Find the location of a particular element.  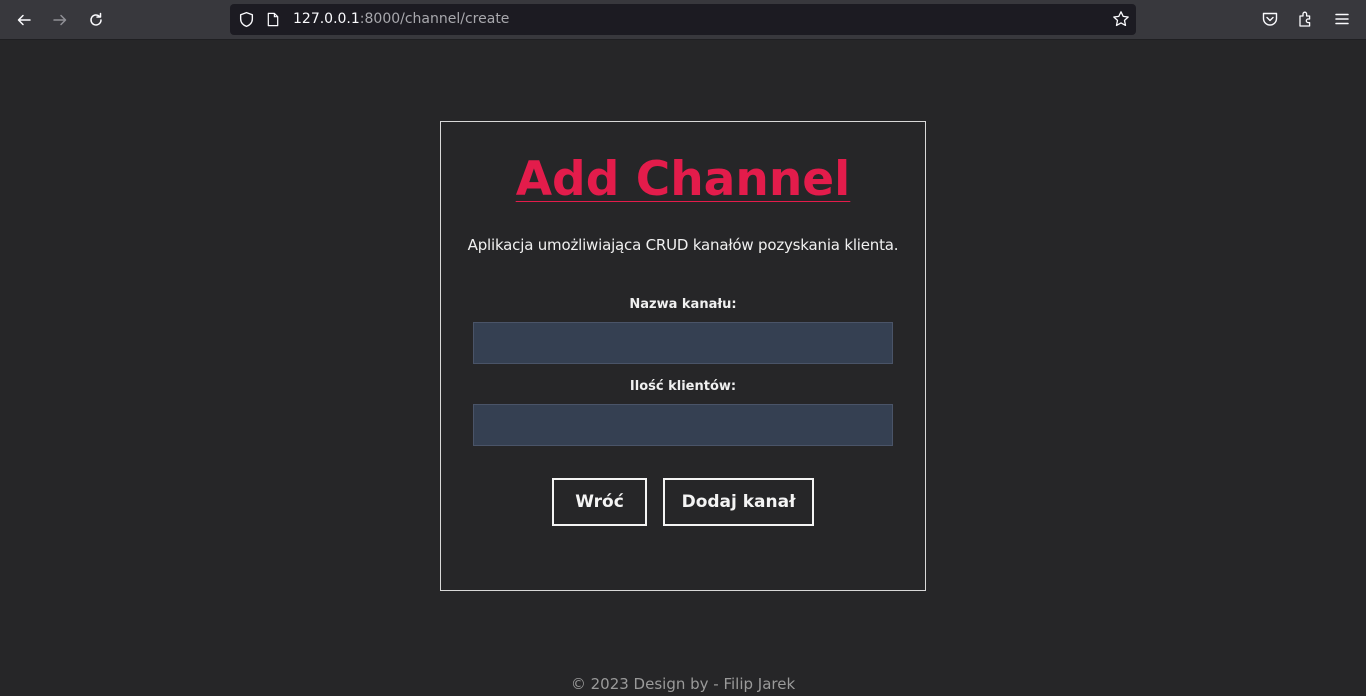

url-bar: 127.0.0.1:8000/channel/create is located at coordinates (683, 19).